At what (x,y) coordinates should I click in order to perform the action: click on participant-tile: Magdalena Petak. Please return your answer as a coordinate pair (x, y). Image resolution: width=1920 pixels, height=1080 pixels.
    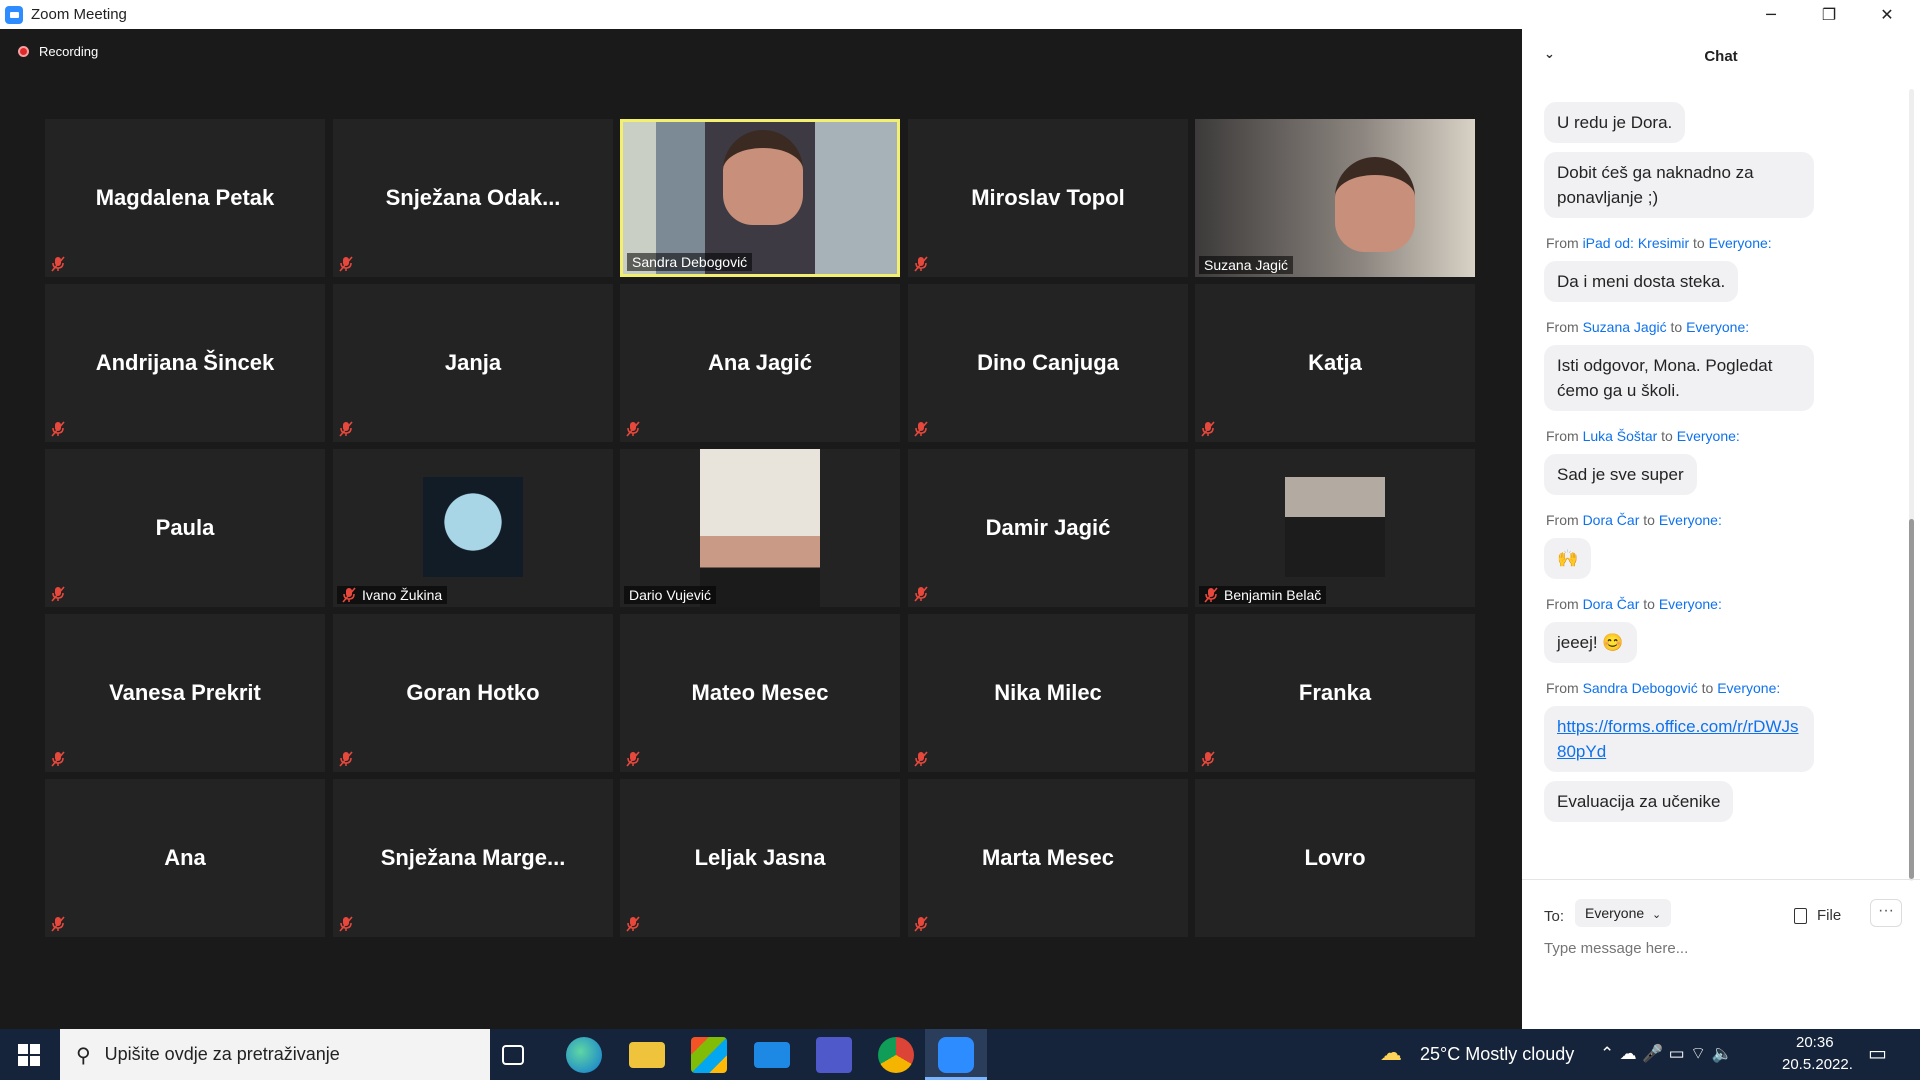
    Looking at the image, I should click on (185, 198).